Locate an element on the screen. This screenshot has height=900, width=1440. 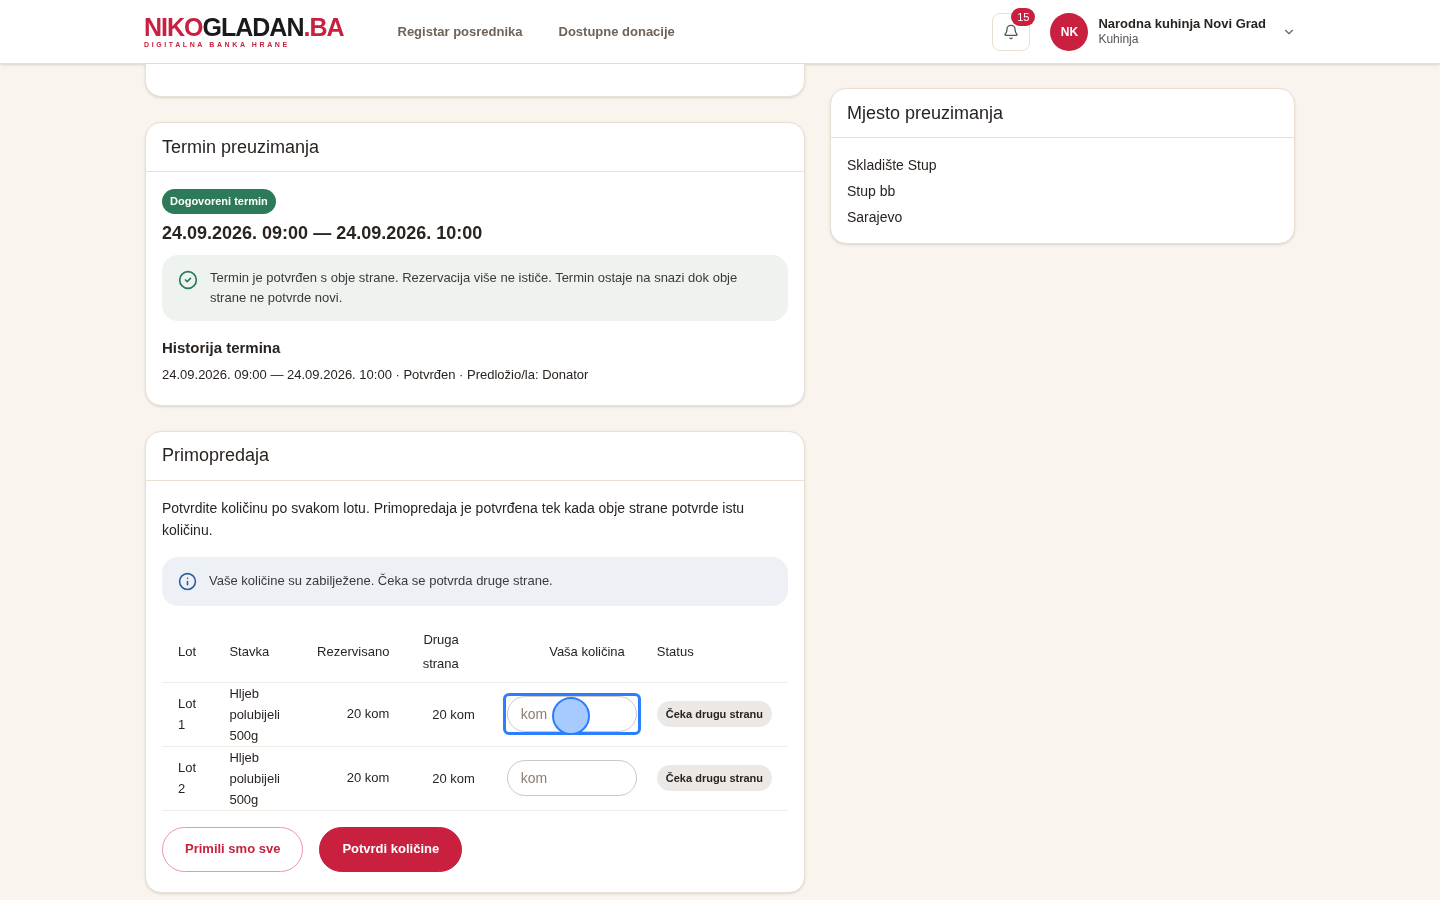
table-cell: Lot 1 is located at coordinates (188, 714).